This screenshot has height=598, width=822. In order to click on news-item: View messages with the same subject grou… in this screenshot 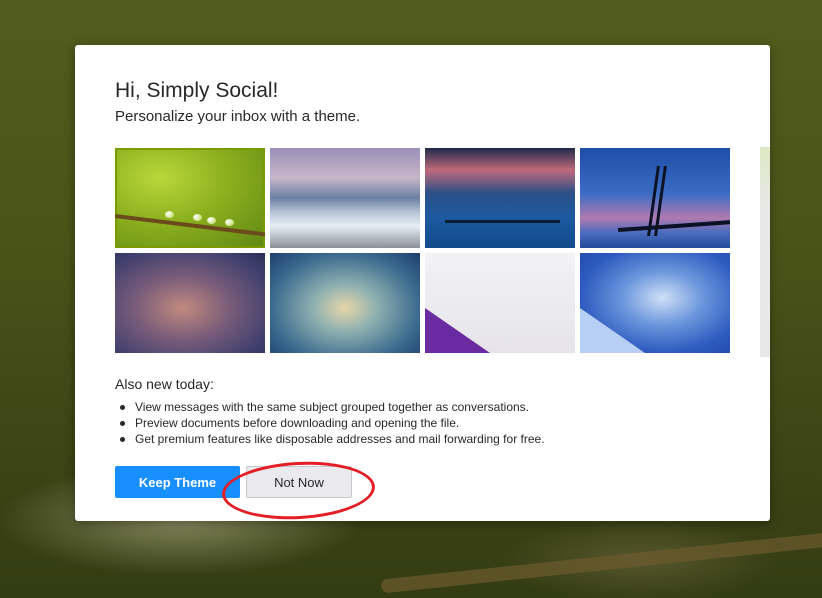, I will do `click(332, 407)`.